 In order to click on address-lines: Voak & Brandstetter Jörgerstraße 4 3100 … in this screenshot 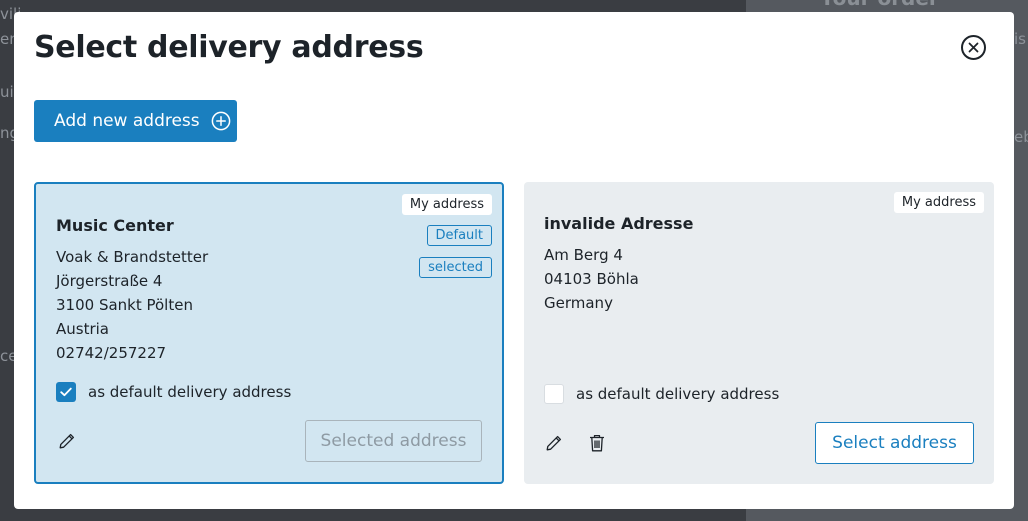, I will do `click(132, 305)`.